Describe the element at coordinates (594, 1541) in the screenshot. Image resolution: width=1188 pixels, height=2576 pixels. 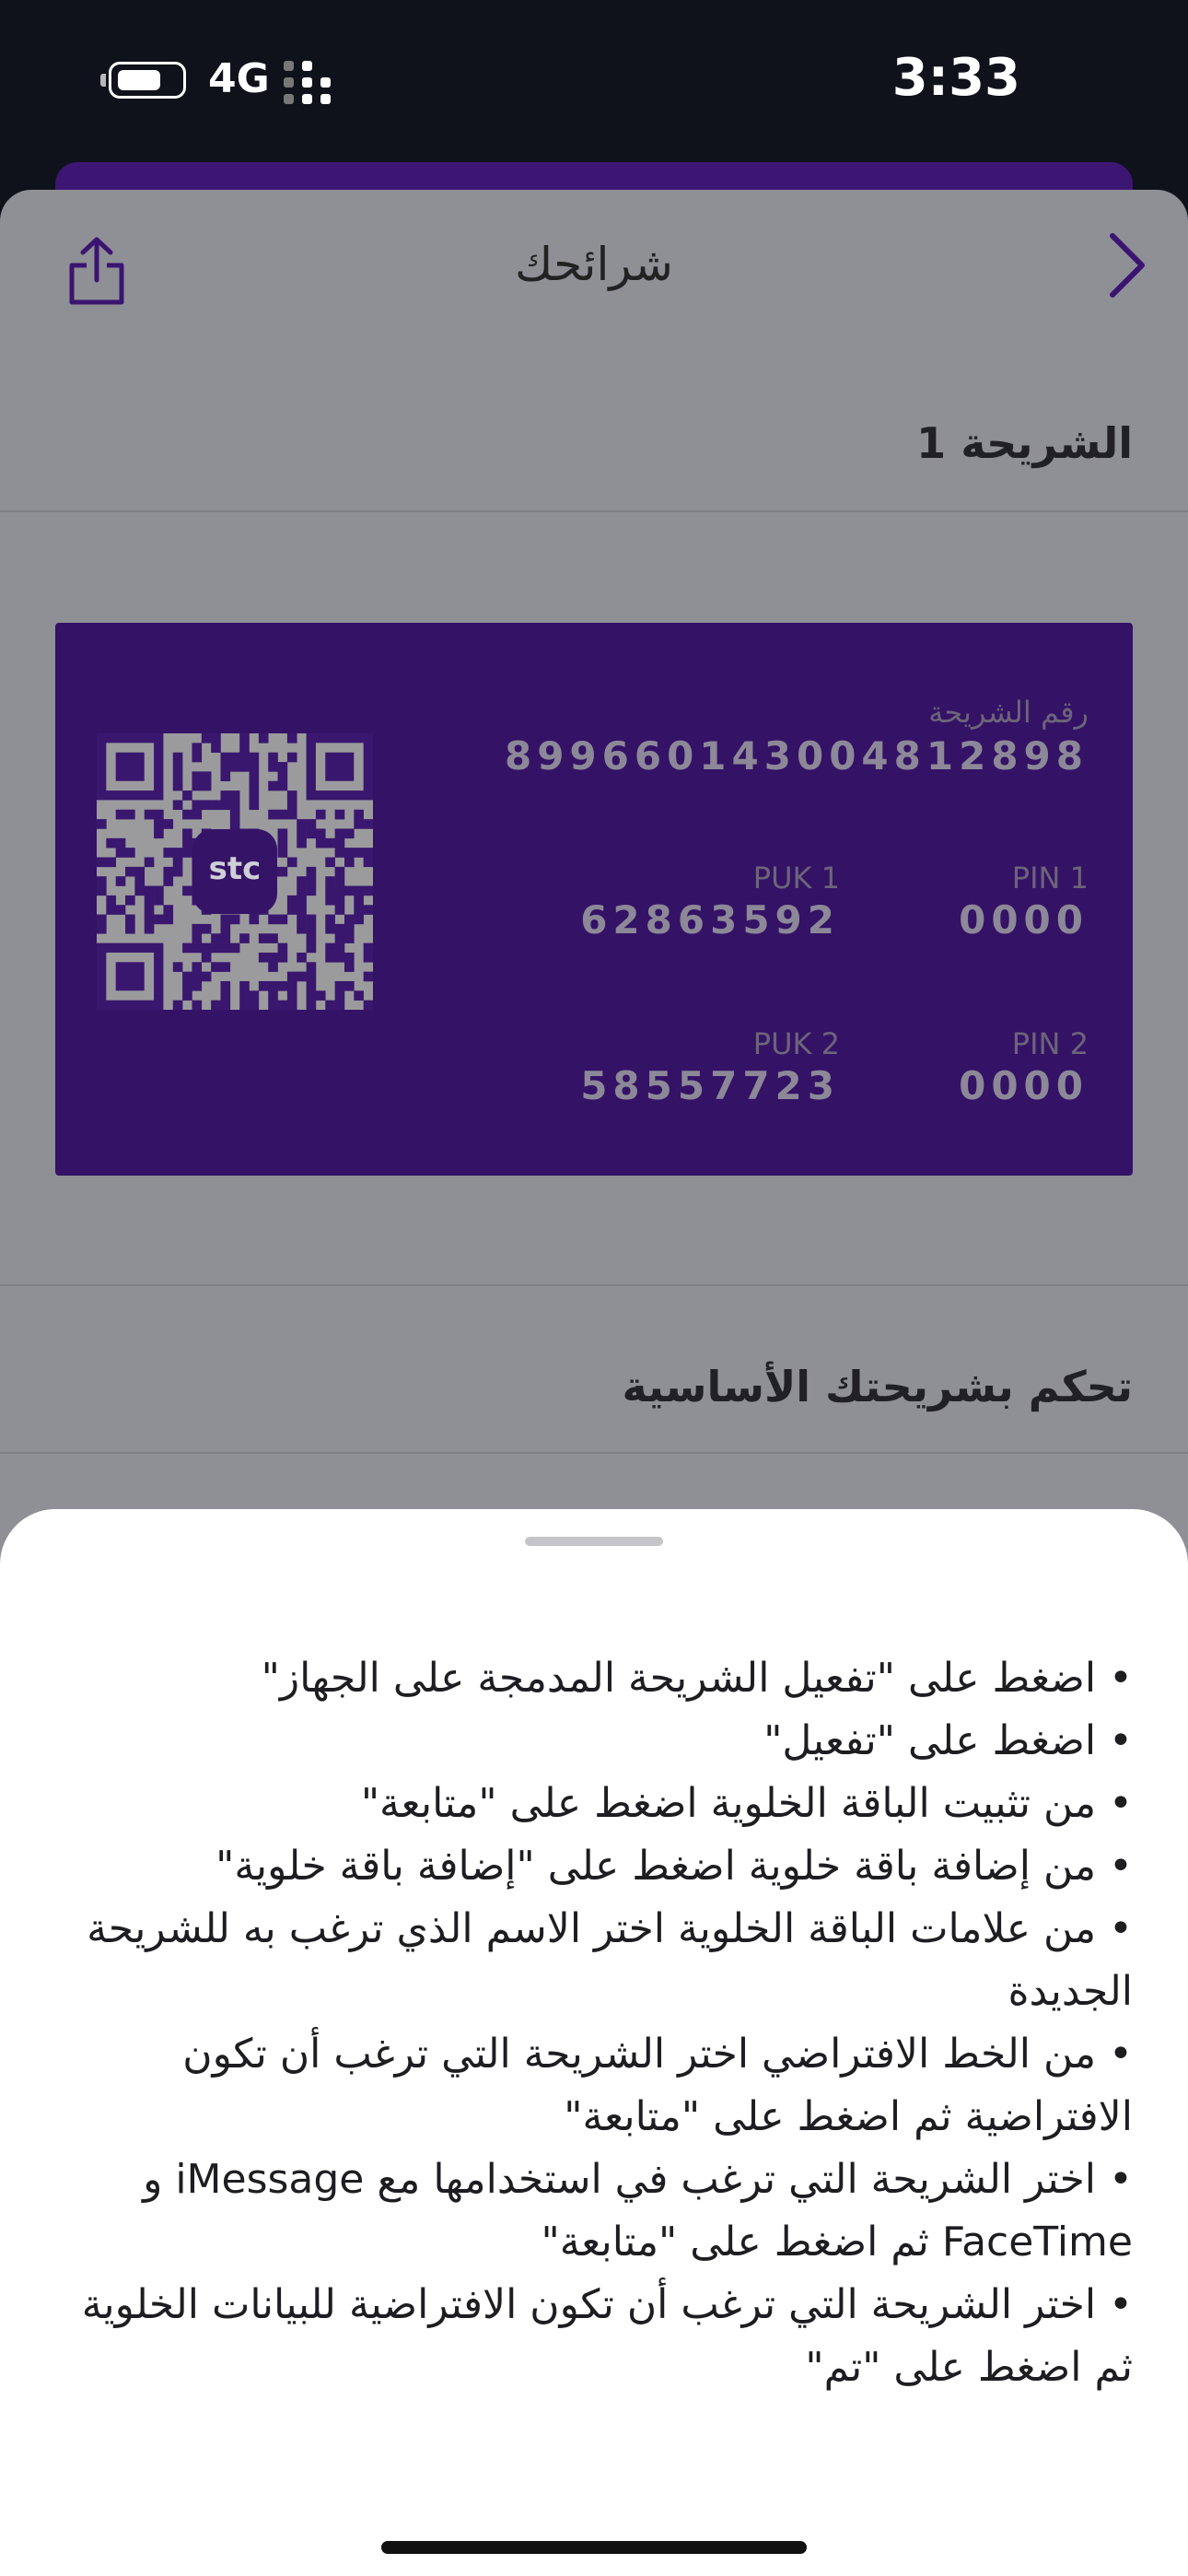
I see `sheet-grabber` at that location.